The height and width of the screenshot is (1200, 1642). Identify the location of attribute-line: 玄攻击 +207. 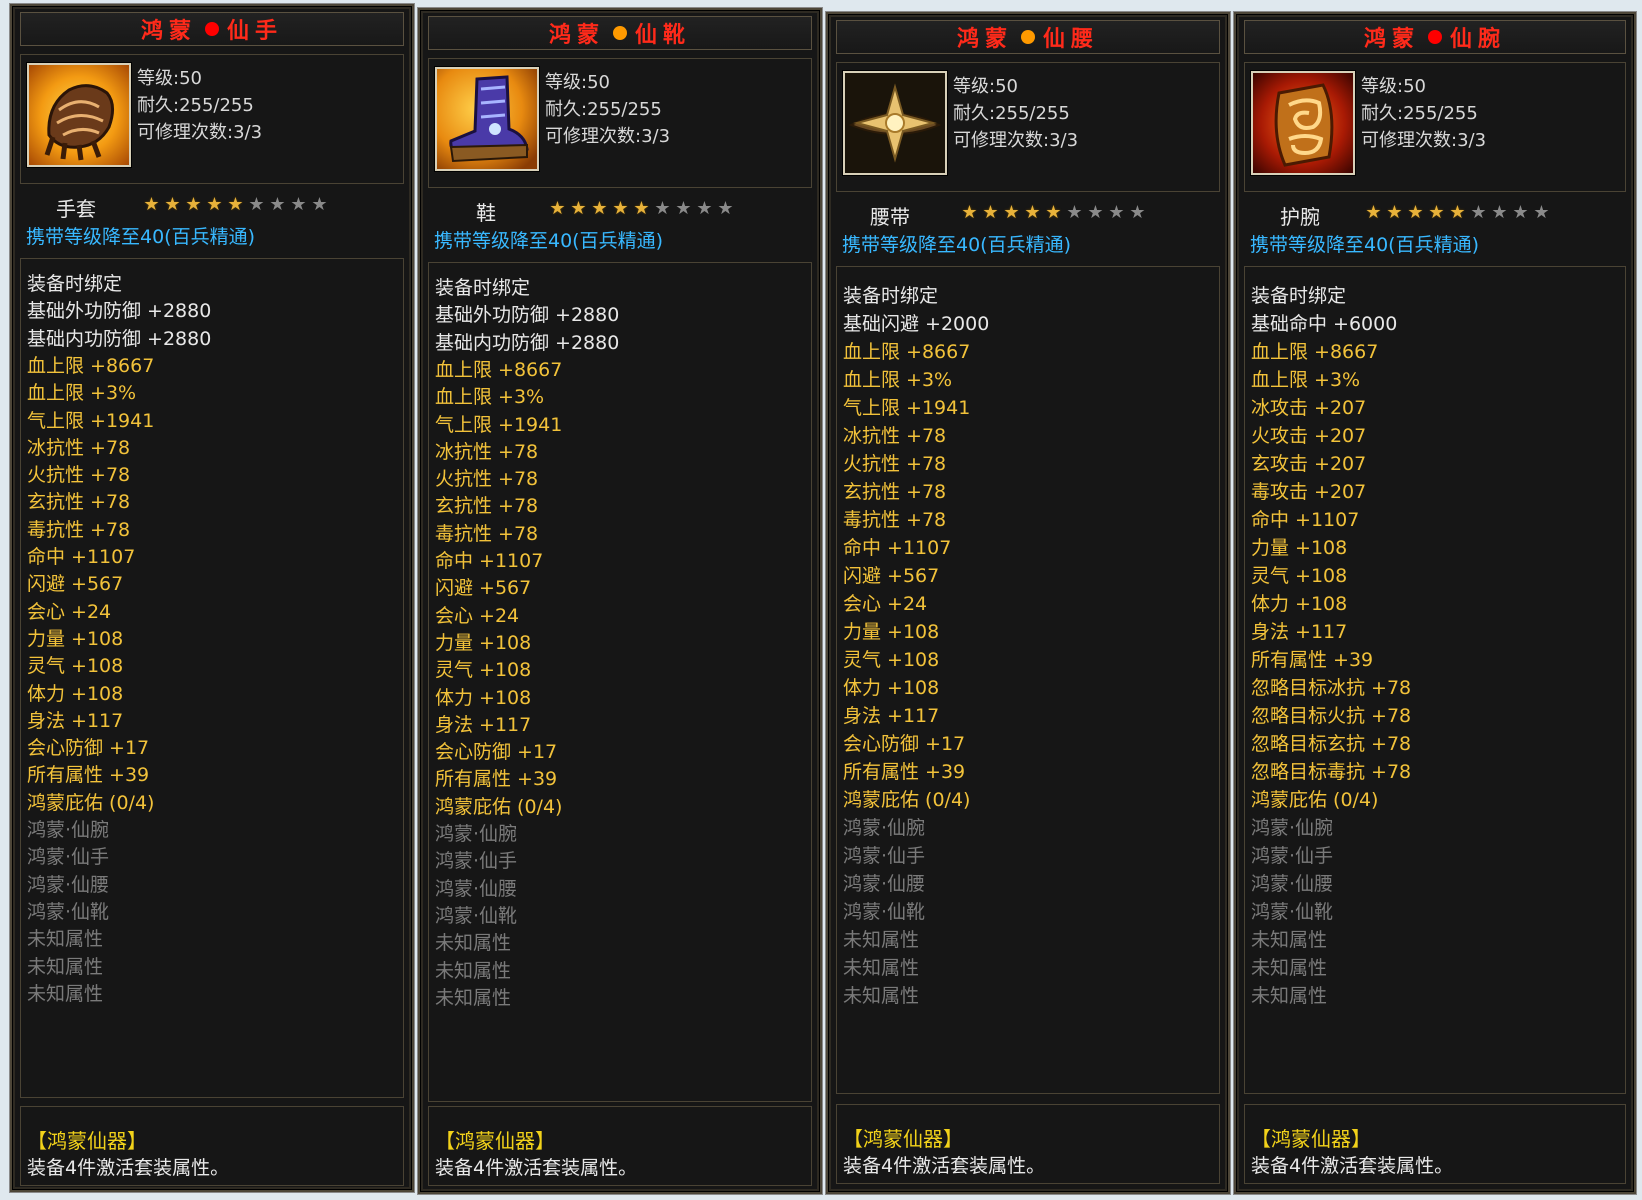
(1309, 464).